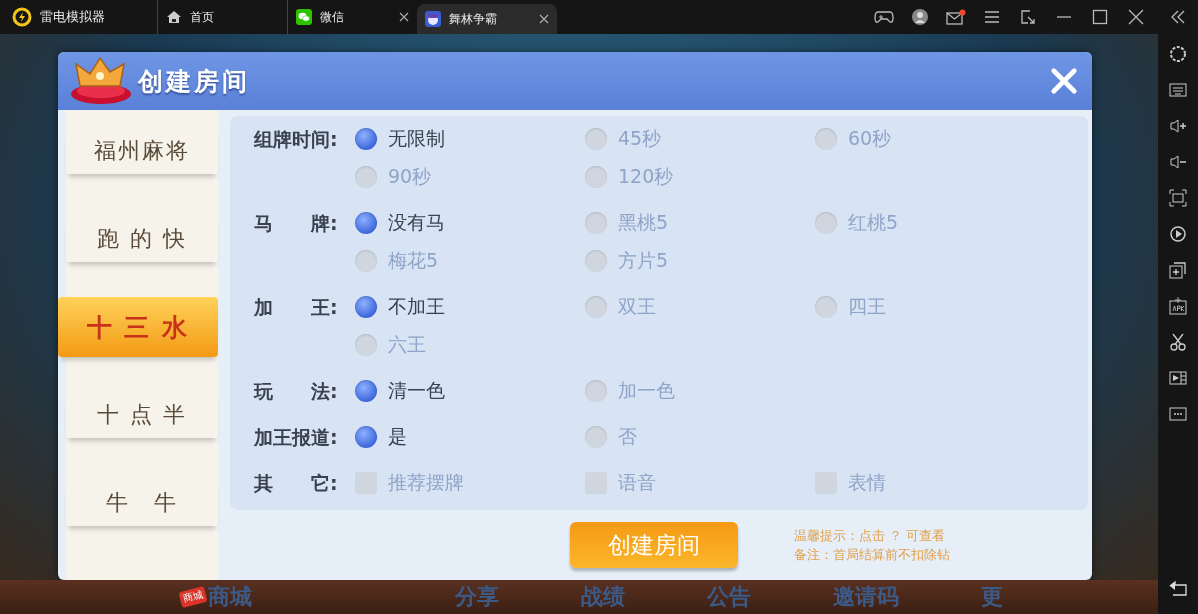  I want to click on game-menu-item: 更, so click(992, 597).